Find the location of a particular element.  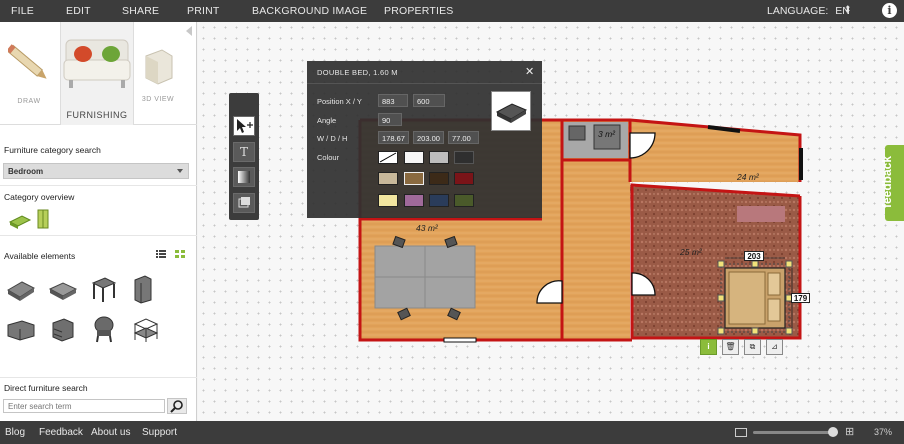

footer-link-blog: Blog is located at coordinates (15, 432).